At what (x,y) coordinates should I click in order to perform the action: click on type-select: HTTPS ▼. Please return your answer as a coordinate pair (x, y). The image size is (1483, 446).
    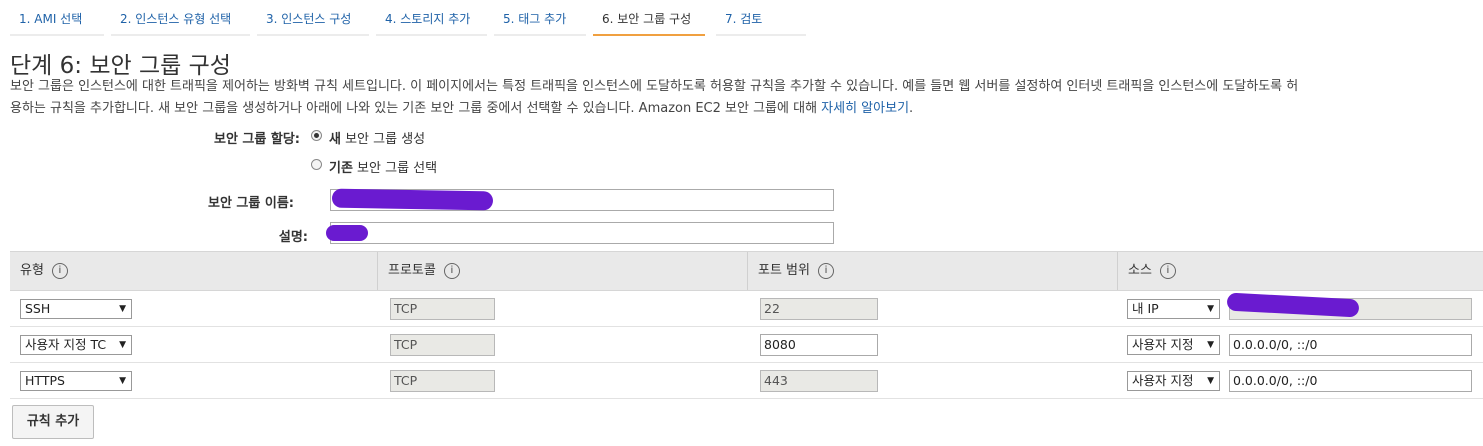
    Looking at the image, I should click on (76, 381).